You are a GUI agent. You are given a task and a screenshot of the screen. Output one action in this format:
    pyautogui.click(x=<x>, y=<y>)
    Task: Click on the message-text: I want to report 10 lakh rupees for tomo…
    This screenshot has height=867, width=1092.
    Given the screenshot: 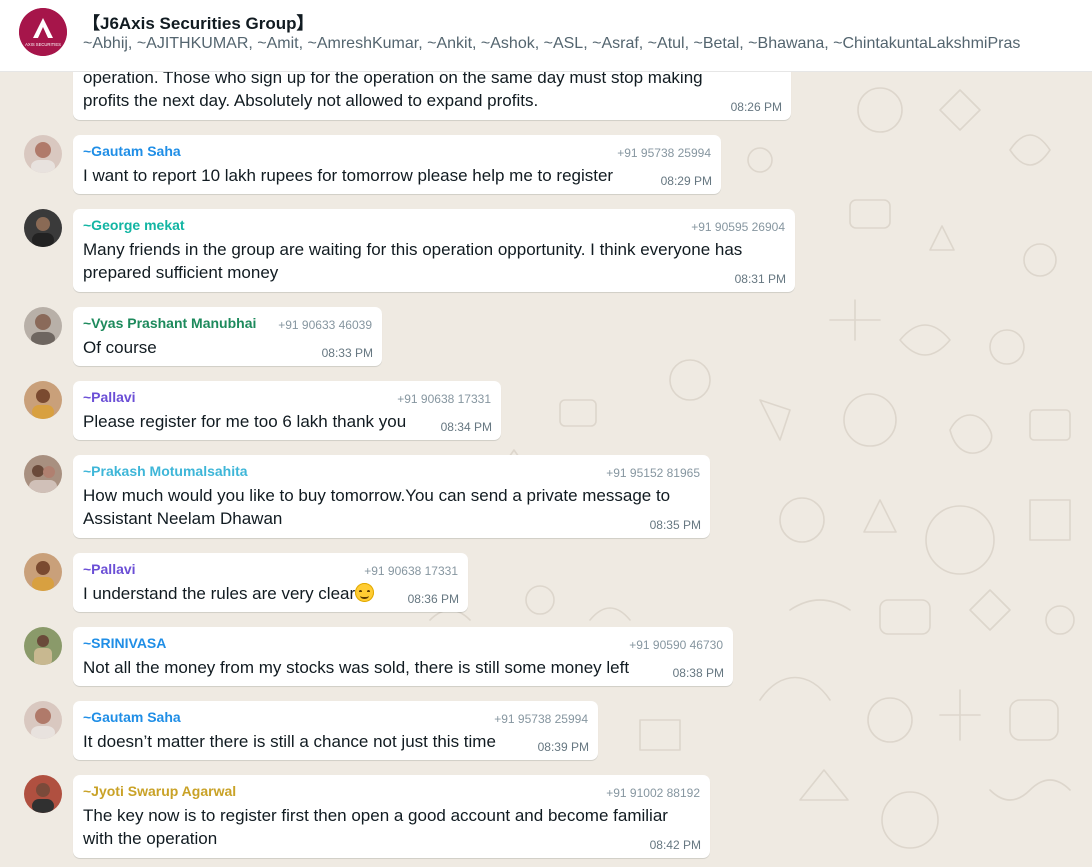 What is the action you would take?
    pyautogui.click(x=348, y=175)
    